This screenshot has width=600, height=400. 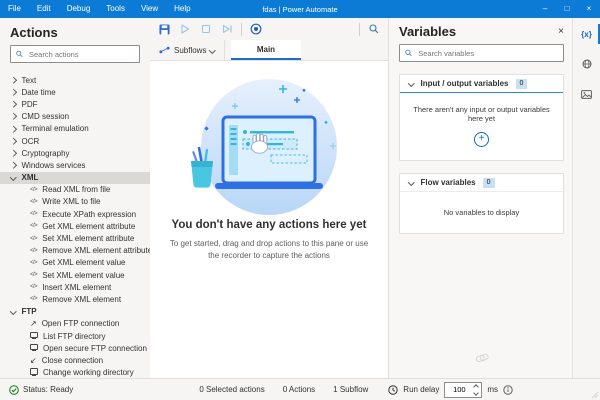 What do you see at coordinates (75, 129) in the screenshot?
I see `tree-group-terminal-emulation: Terminal emulation` at bounding box center [75, 129].